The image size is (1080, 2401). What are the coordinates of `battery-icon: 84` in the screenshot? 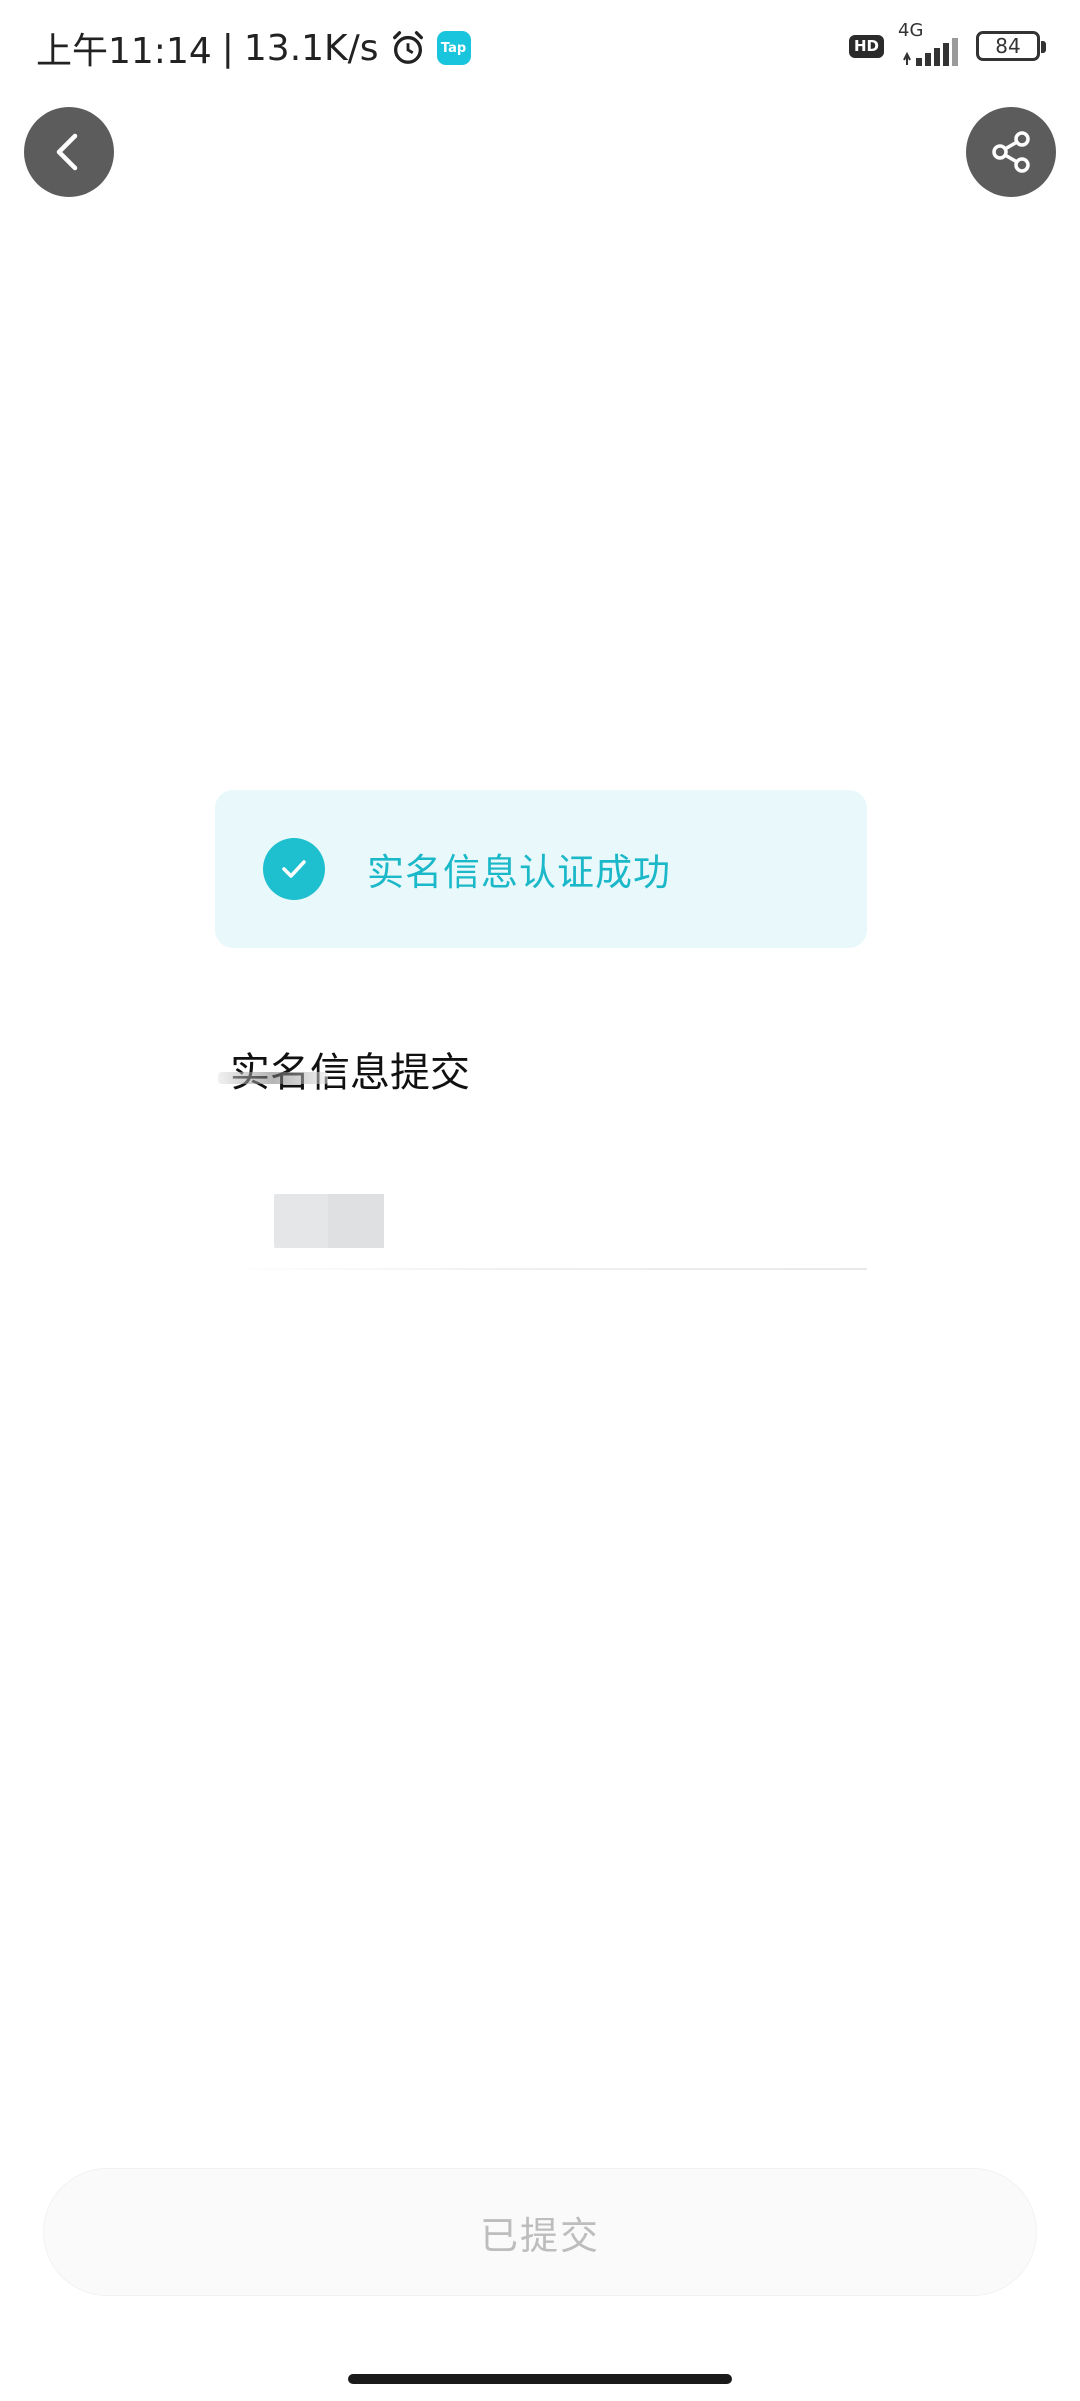 It's located at (1011, 46).